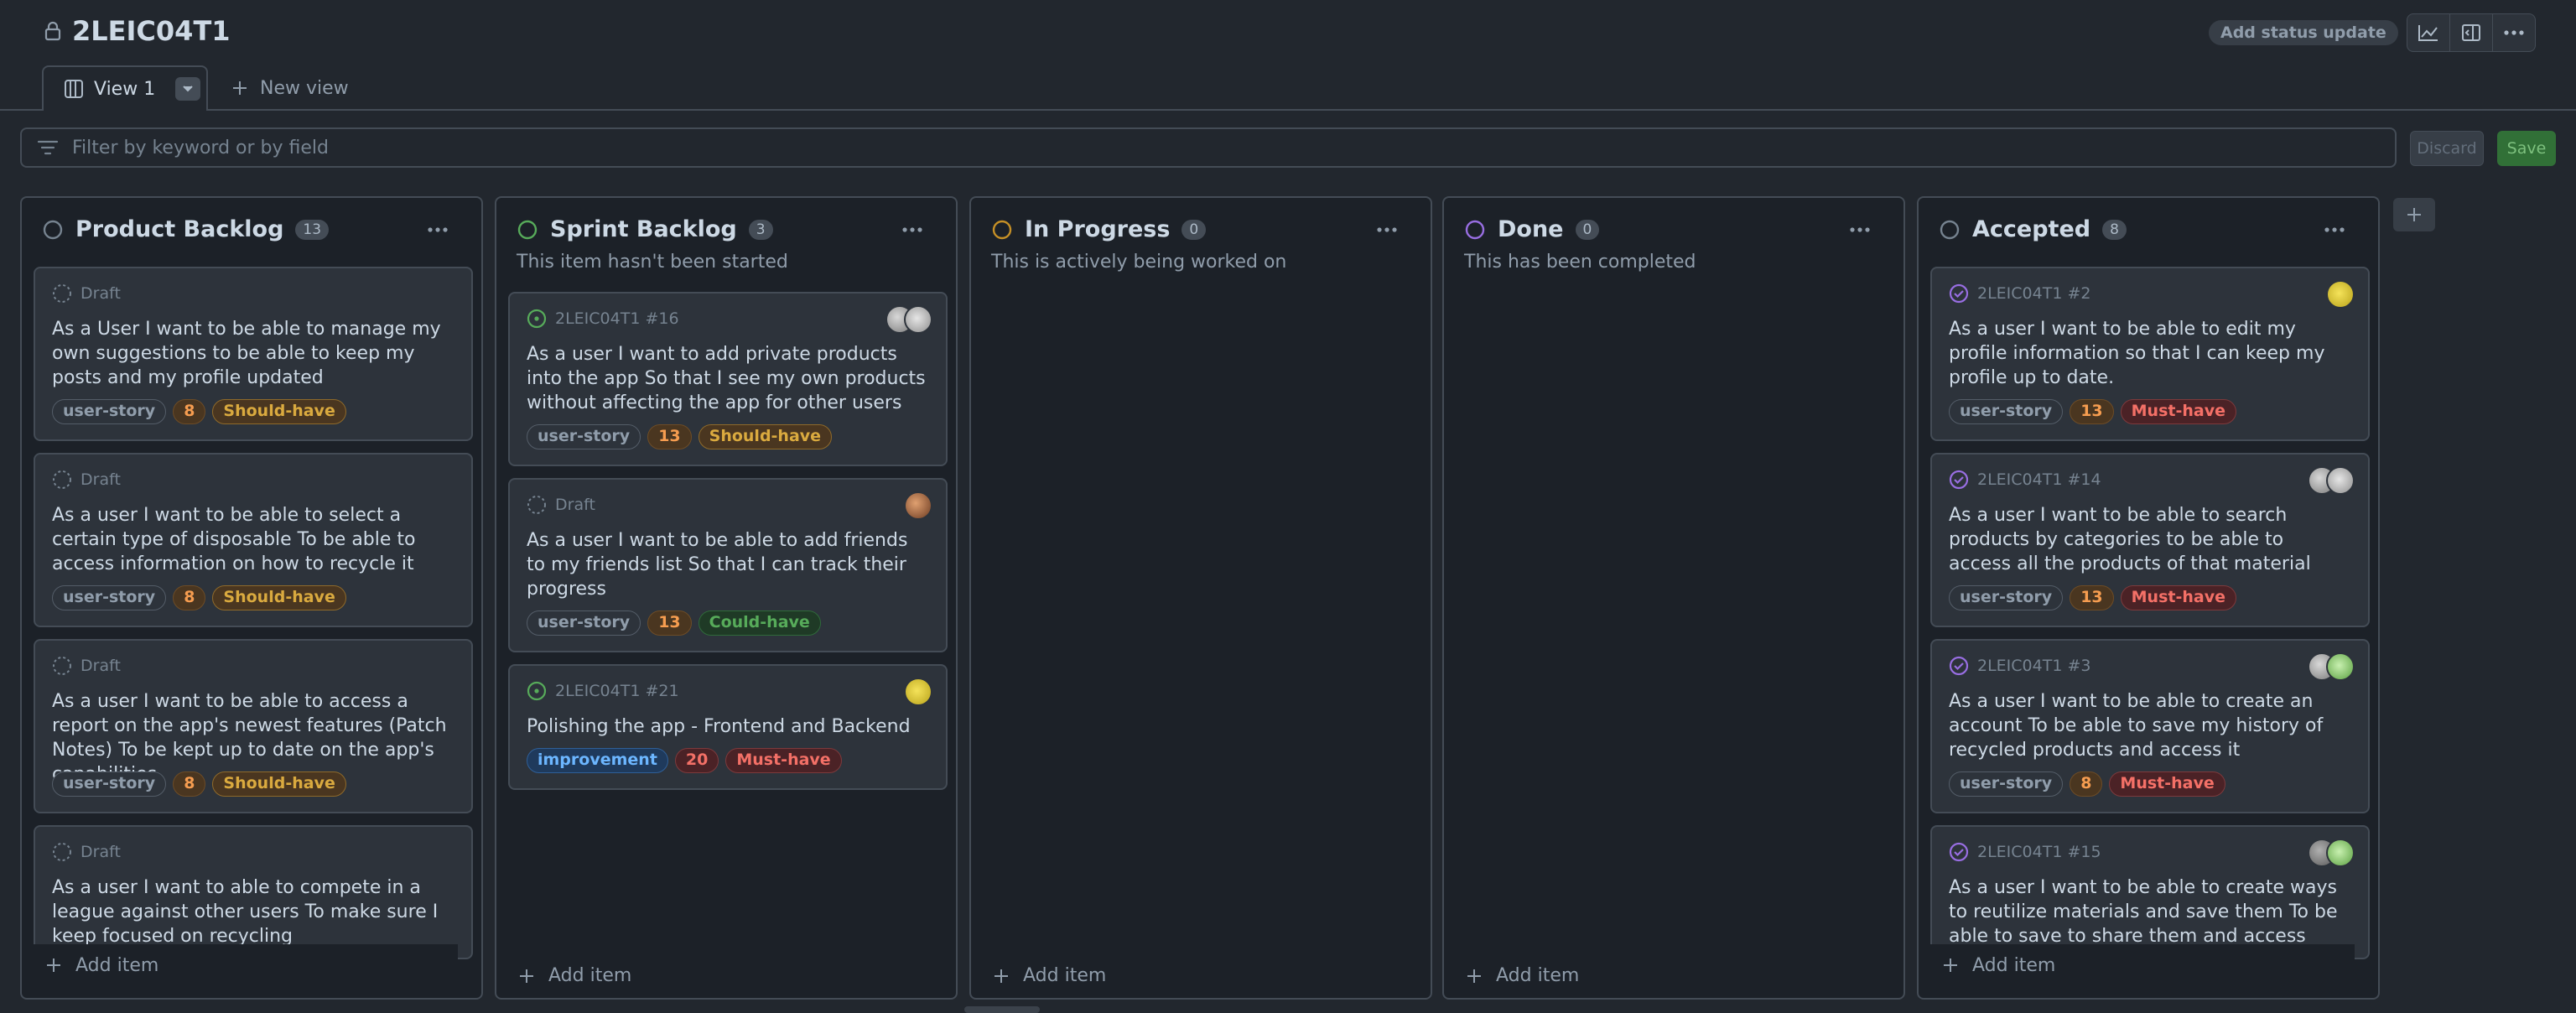  I want to click on save-button: Save, so click(2526, 149).